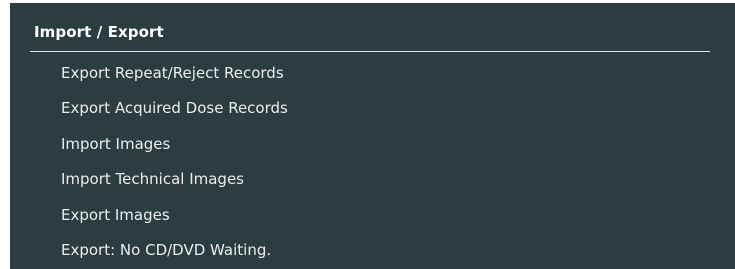  Describe the element at coordinates (372, 144) in the screenshot. I see `menu-item-import-images: Import Images` at that location.